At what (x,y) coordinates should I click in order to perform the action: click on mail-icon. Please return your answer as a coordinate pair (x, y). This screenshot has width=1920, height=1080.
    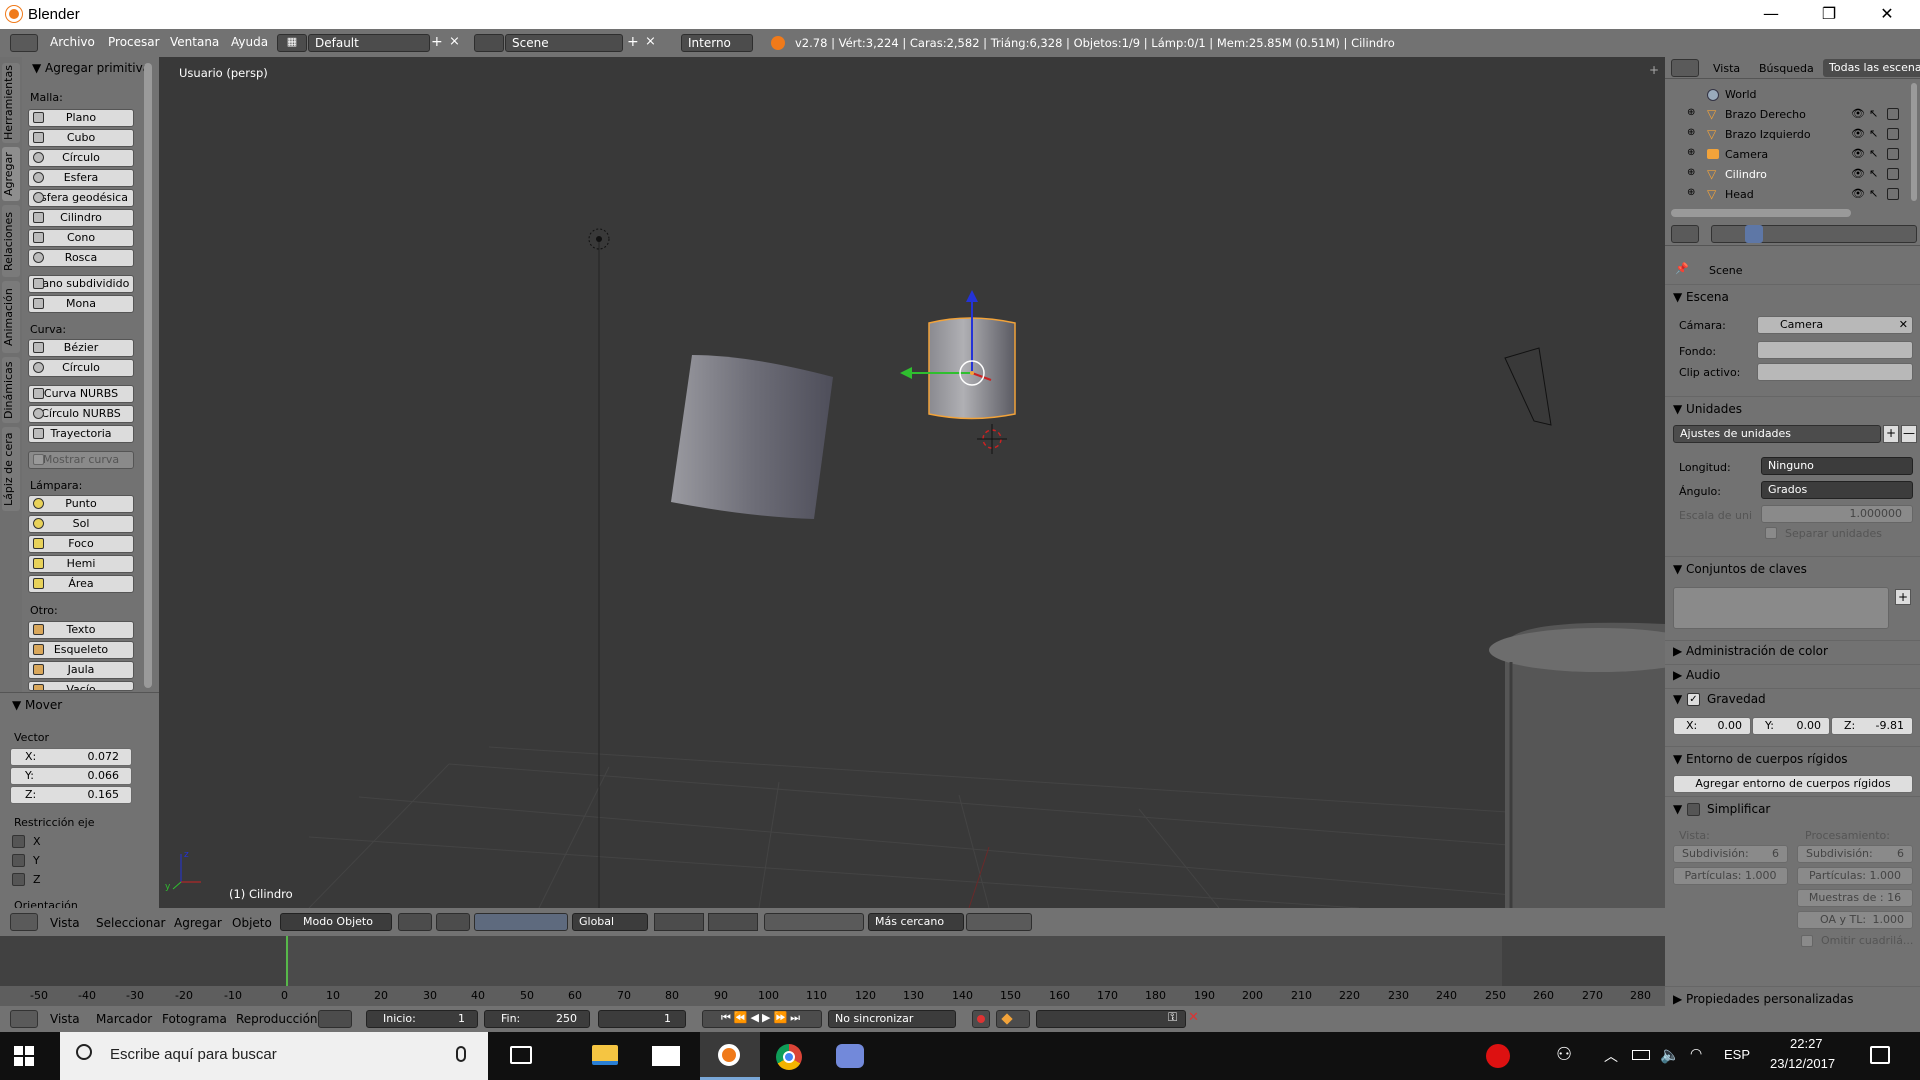
    Looking at the image, I should click on (666, 1056).